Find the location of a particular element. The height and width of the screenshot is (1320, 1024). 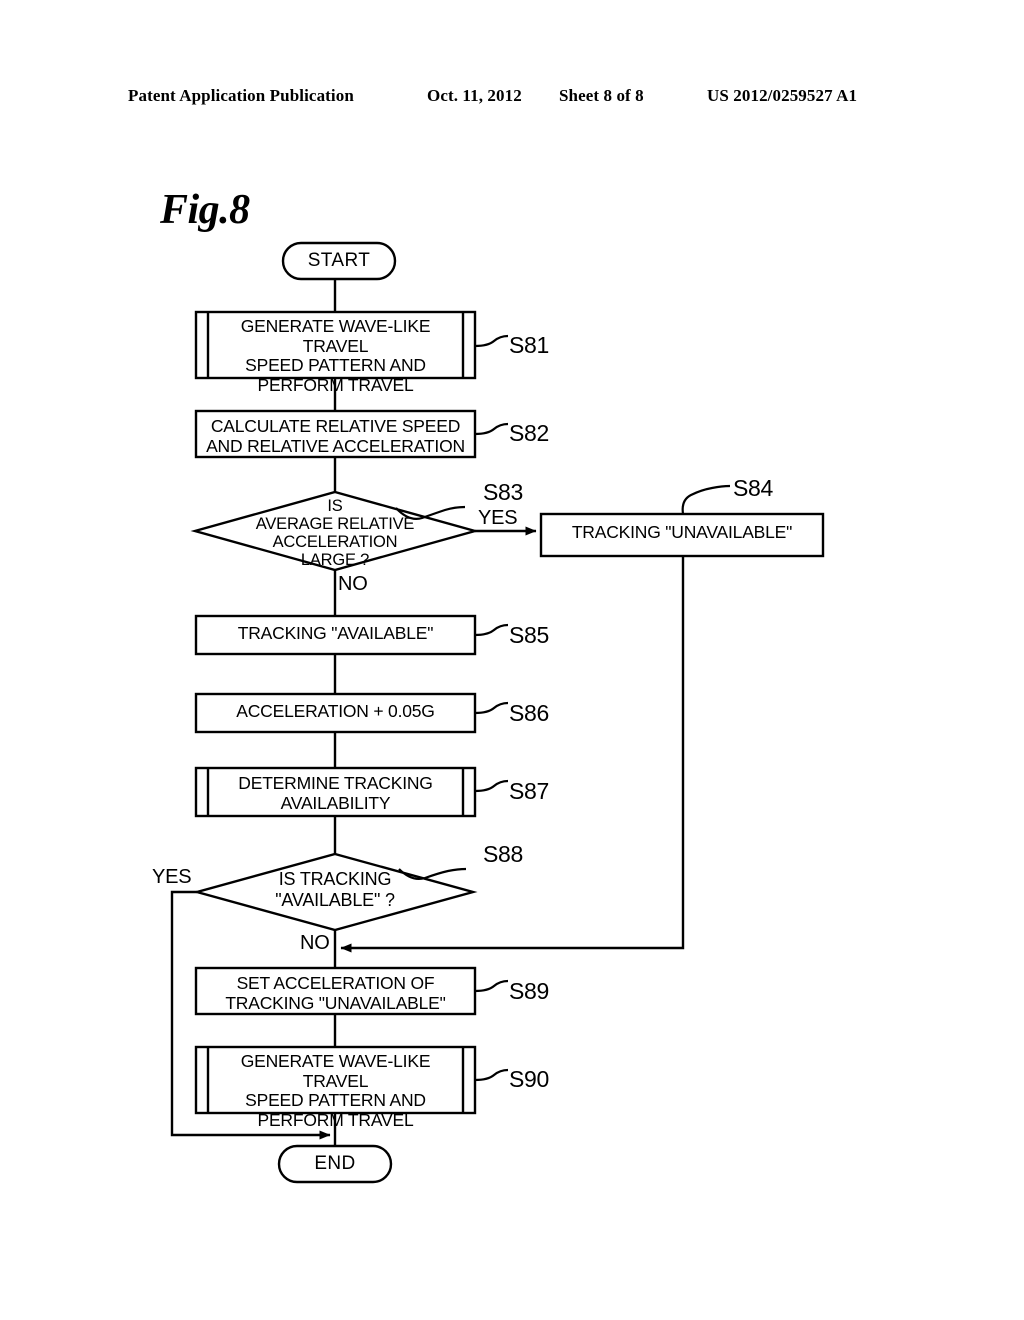

s88-step-tag: S88 is located at coordinates (503, 854).